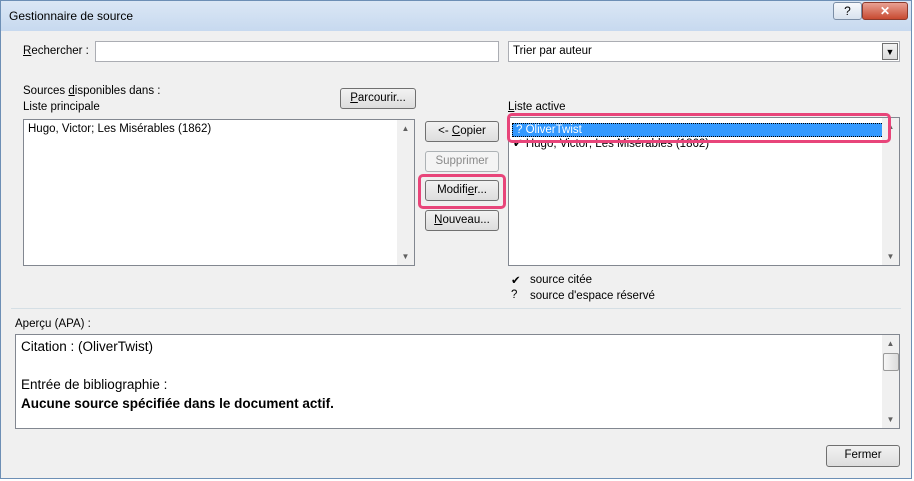 This screenshot has height=481, width=914. I want to click on close-button: Fermer, so click(863, 456).